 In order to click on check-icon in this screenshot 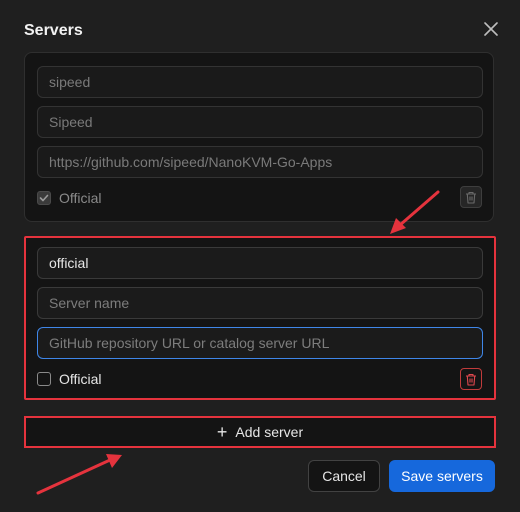, I will do `click(44, 198)`.